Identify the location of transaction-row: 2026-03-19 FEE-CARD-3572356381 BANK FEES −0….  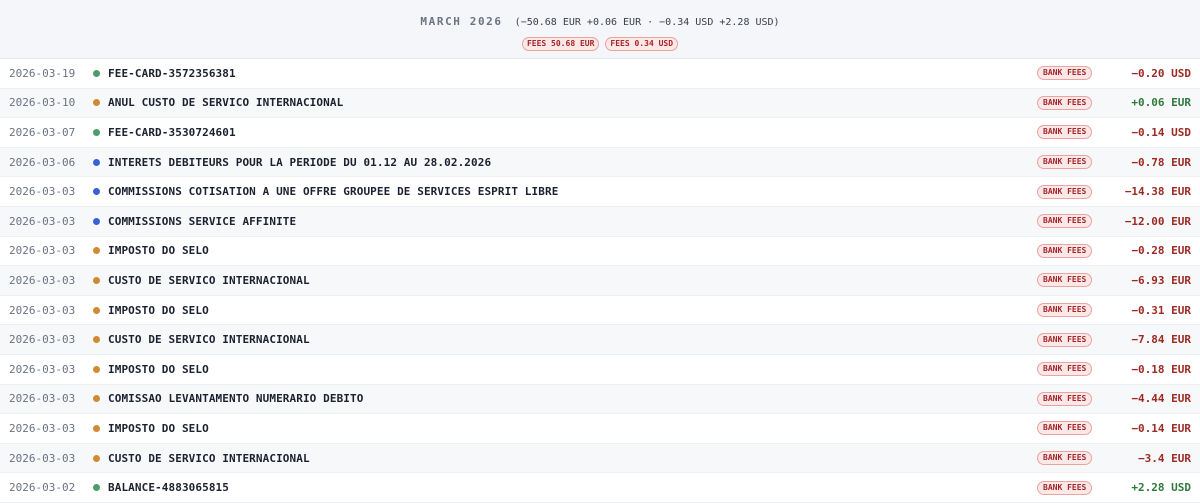
(600, 74).